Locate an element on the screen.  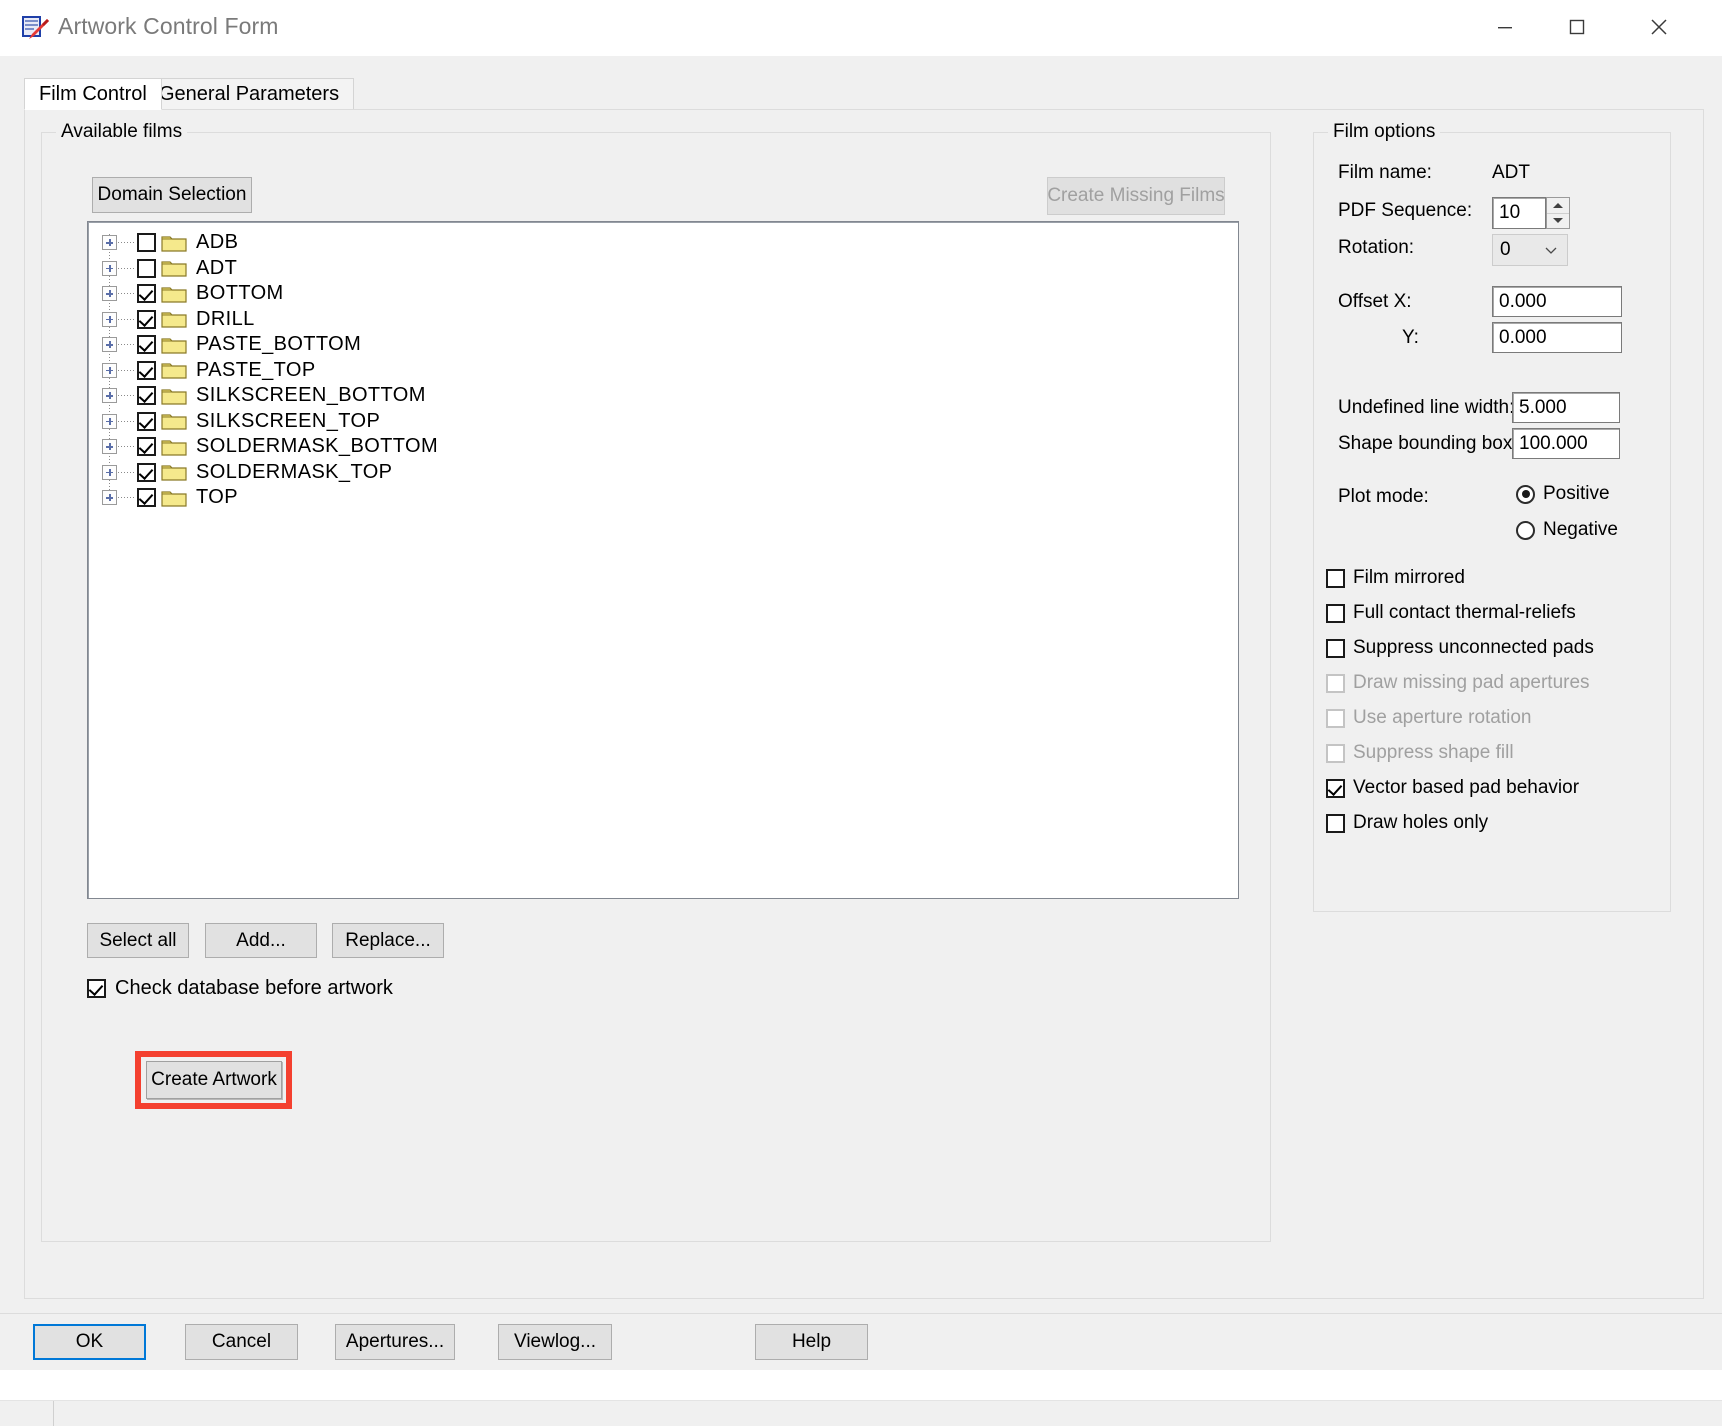
tab-strip: Film Control General Parameters is located at coordinates (864, 94).